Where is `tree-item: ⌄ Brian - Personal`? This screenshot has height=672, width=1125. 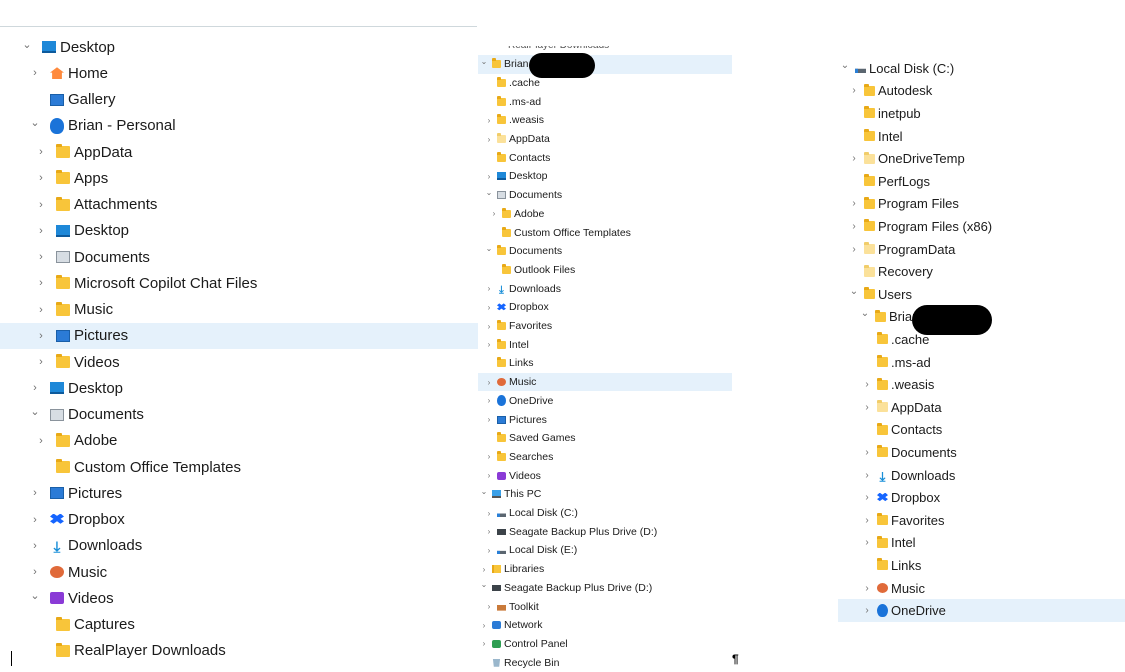 tree-item: ⌄ Brian - Personal is located at coordinates (239, 126).